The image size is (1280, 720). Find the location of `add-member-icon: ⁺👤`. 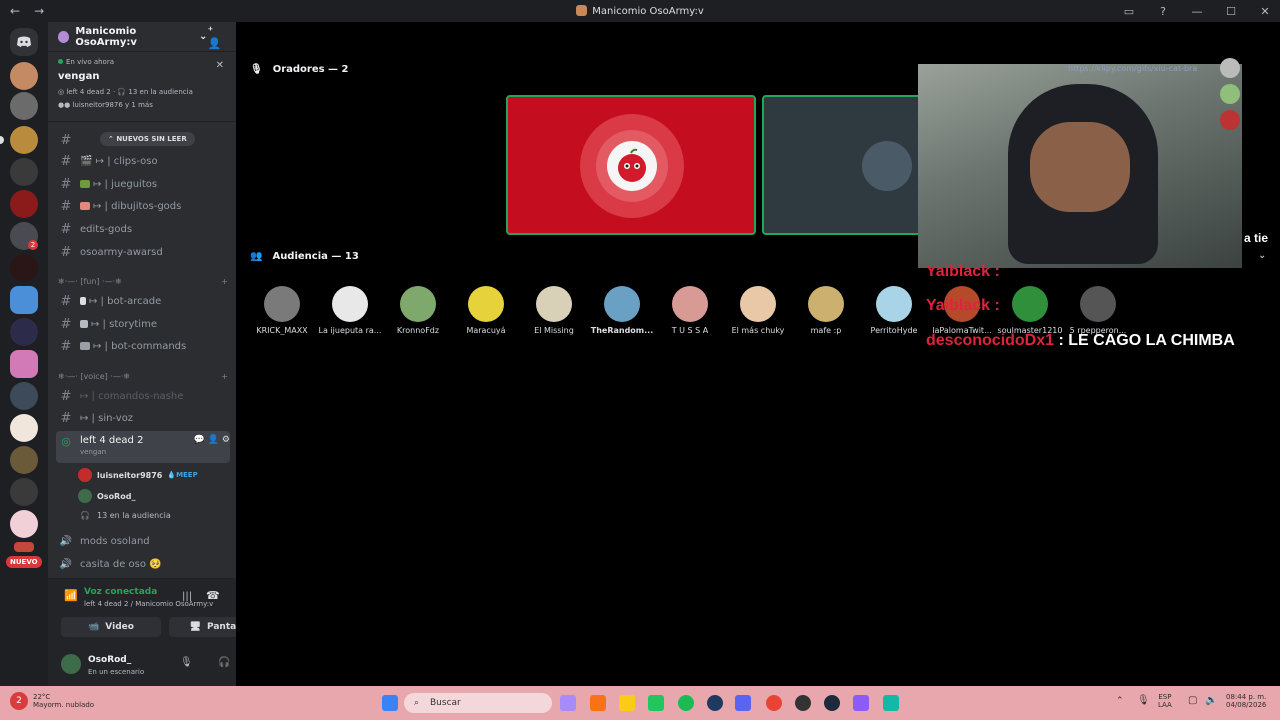

add-member-icon: ⁺👤 is located at coordinates (216, 37).